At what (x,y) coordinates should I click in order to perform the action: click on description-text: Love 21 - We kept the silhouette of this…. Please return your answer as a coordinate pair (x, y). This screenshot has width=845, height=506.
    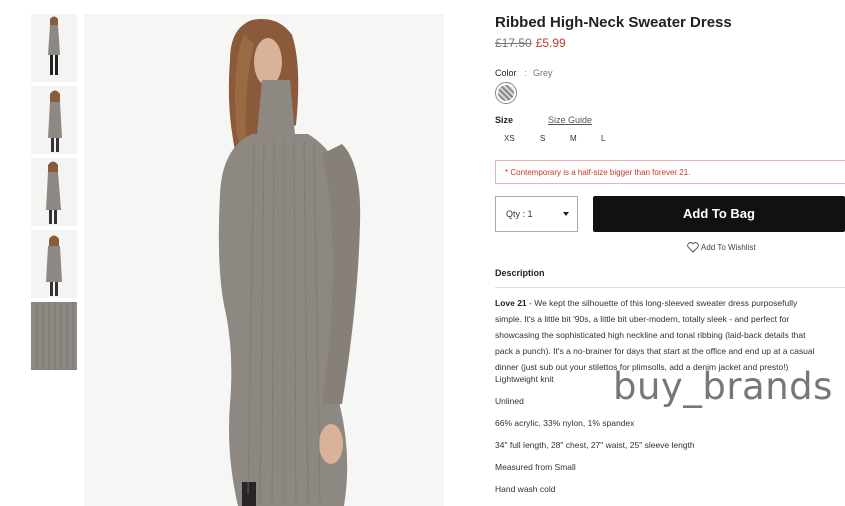
    Looking at the image, I should click on (670, 335).